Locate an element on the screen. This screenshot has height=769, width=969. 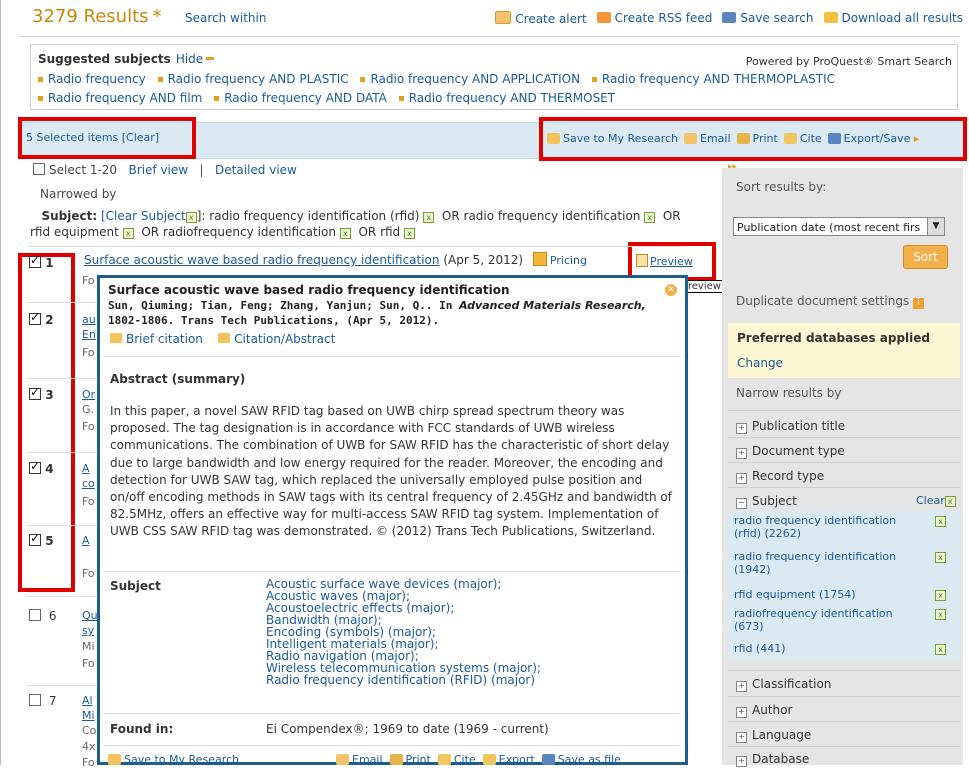
rss-icon is located at coordinates (603, 17).